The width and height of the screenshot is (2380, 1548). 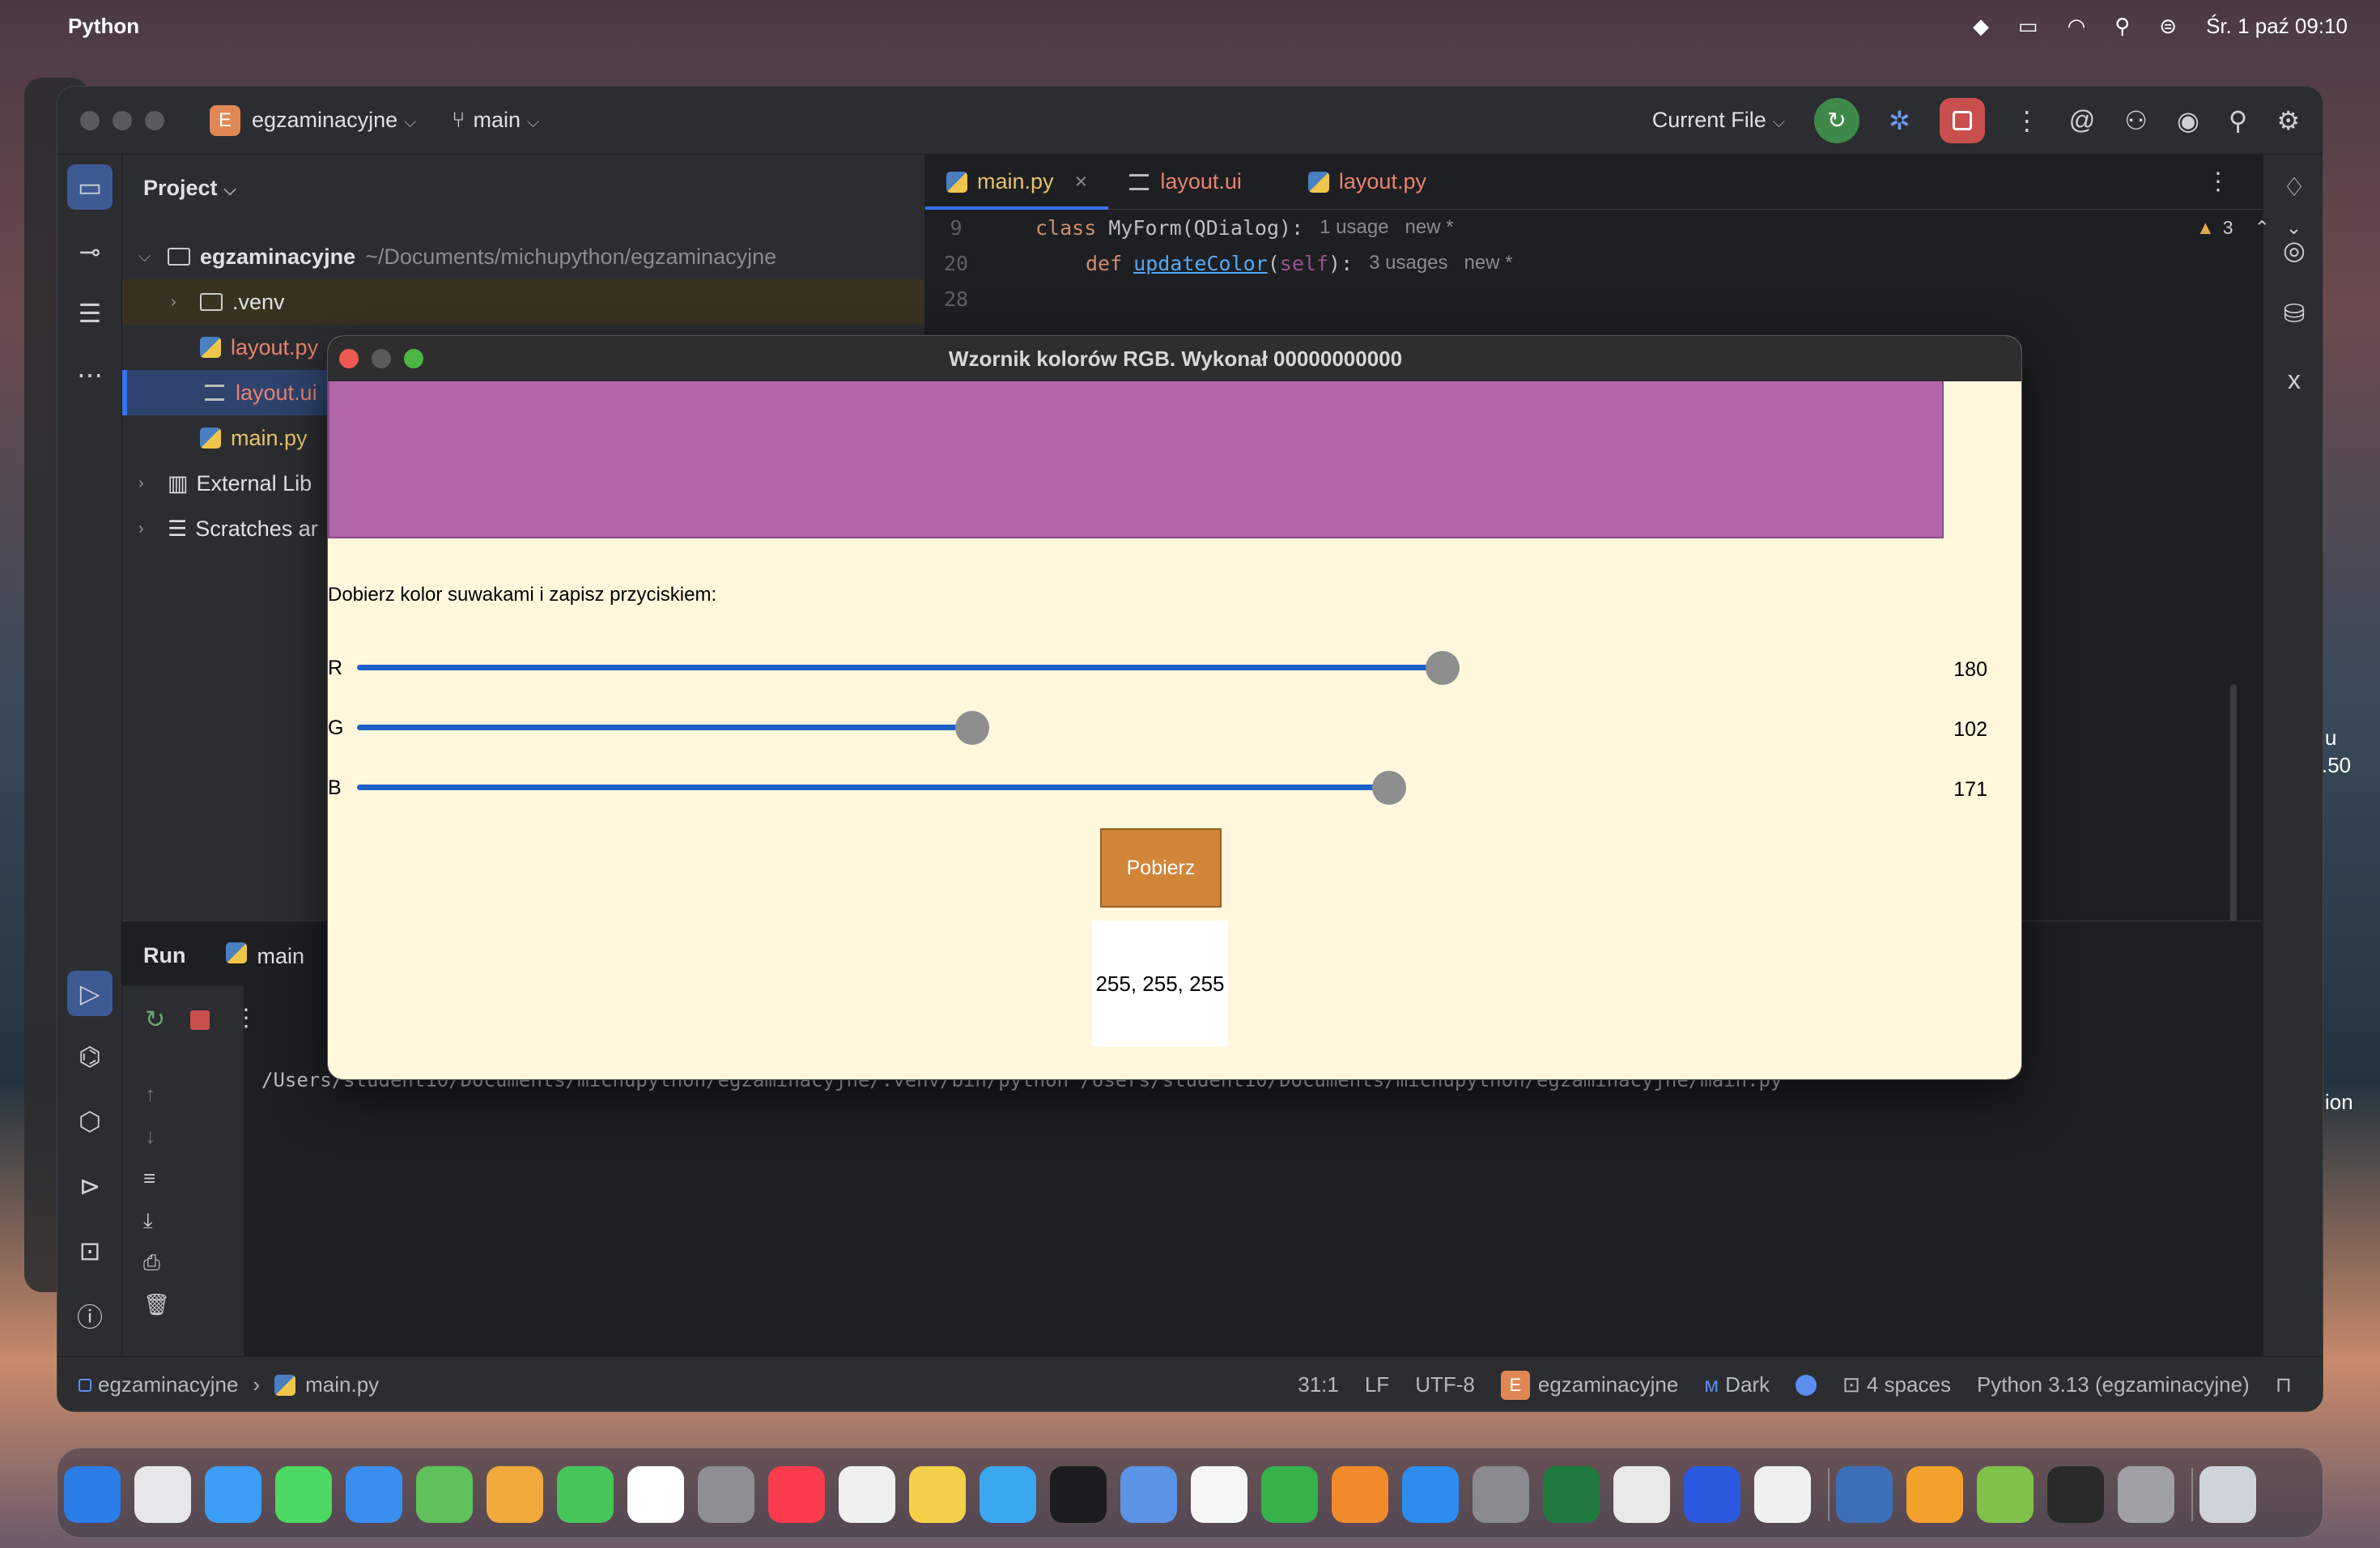 What do you see at coordinates (148, 1221) in the screenshot?
I see `scroll-to-end-icon: ⤓` at bounding box center [148, 1221].